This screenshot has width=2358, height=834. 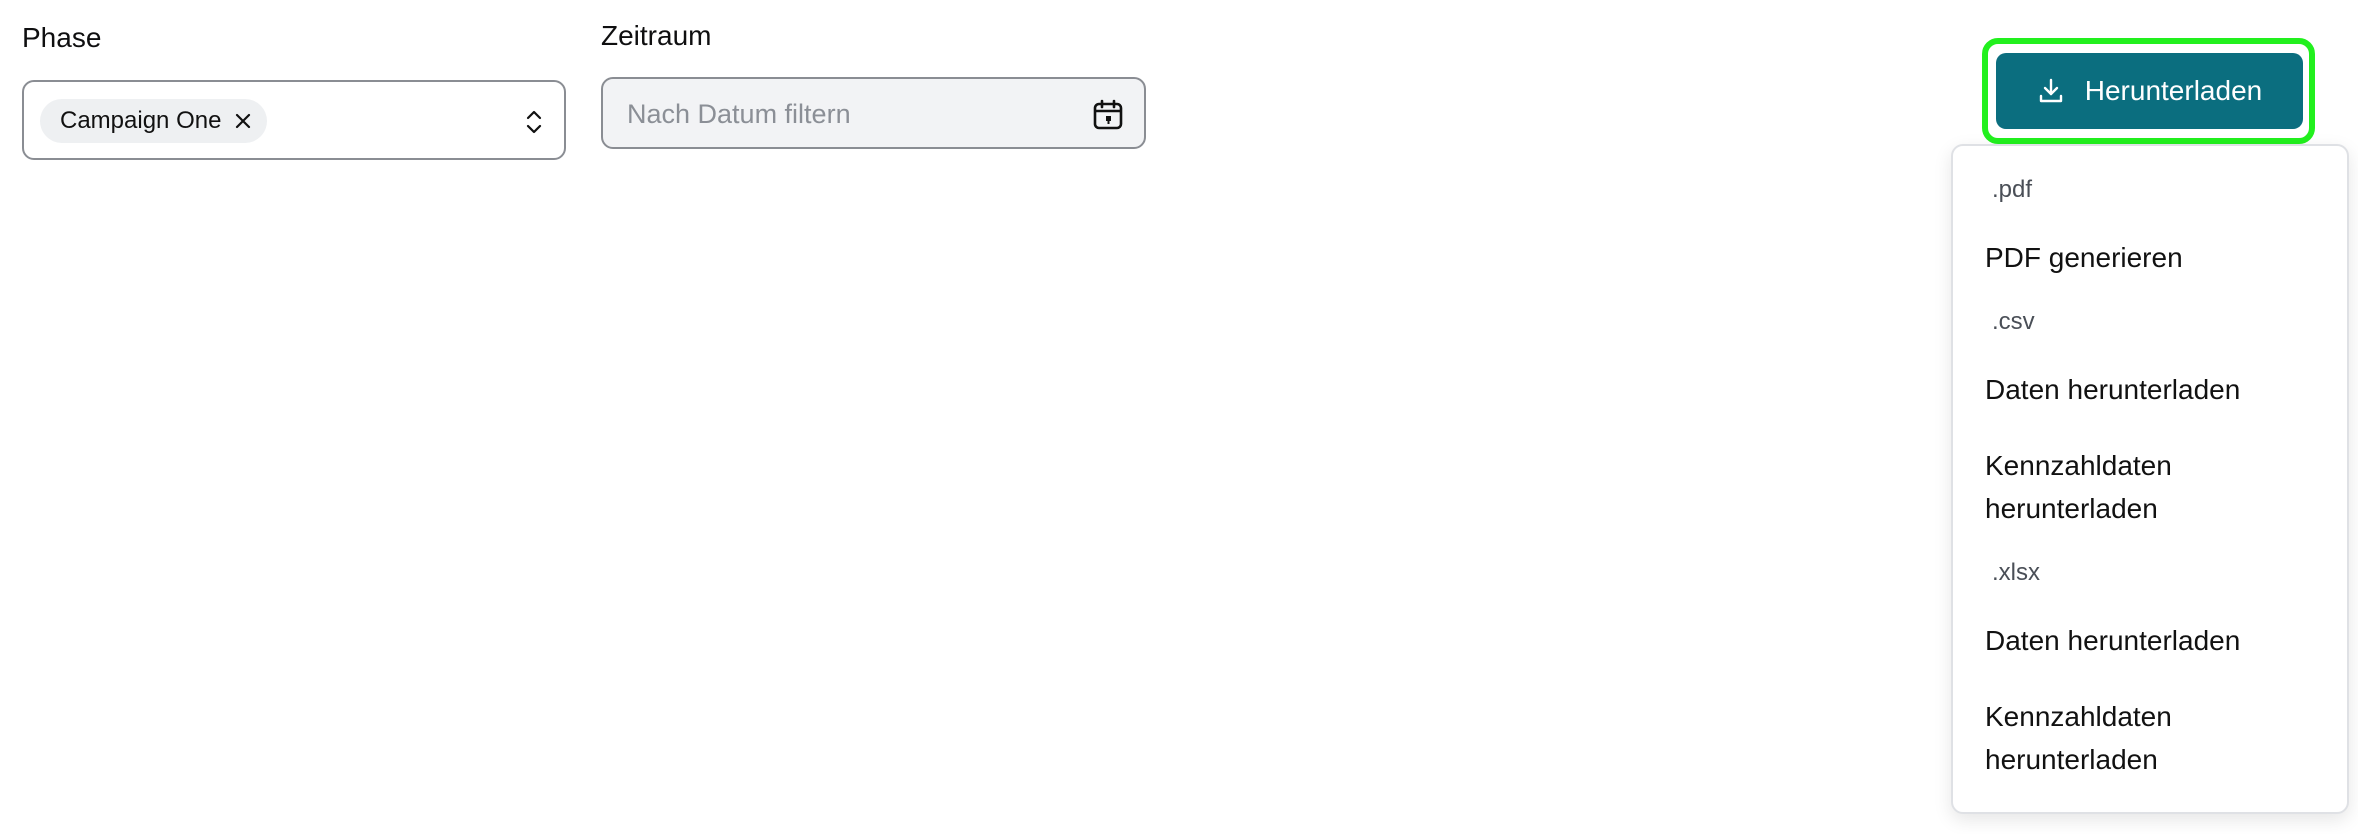 What do you see at coordinates (2173, 90) in the screenshot?
I see `download-button-label: Herunterladen` at bounding box center [2173, 90].